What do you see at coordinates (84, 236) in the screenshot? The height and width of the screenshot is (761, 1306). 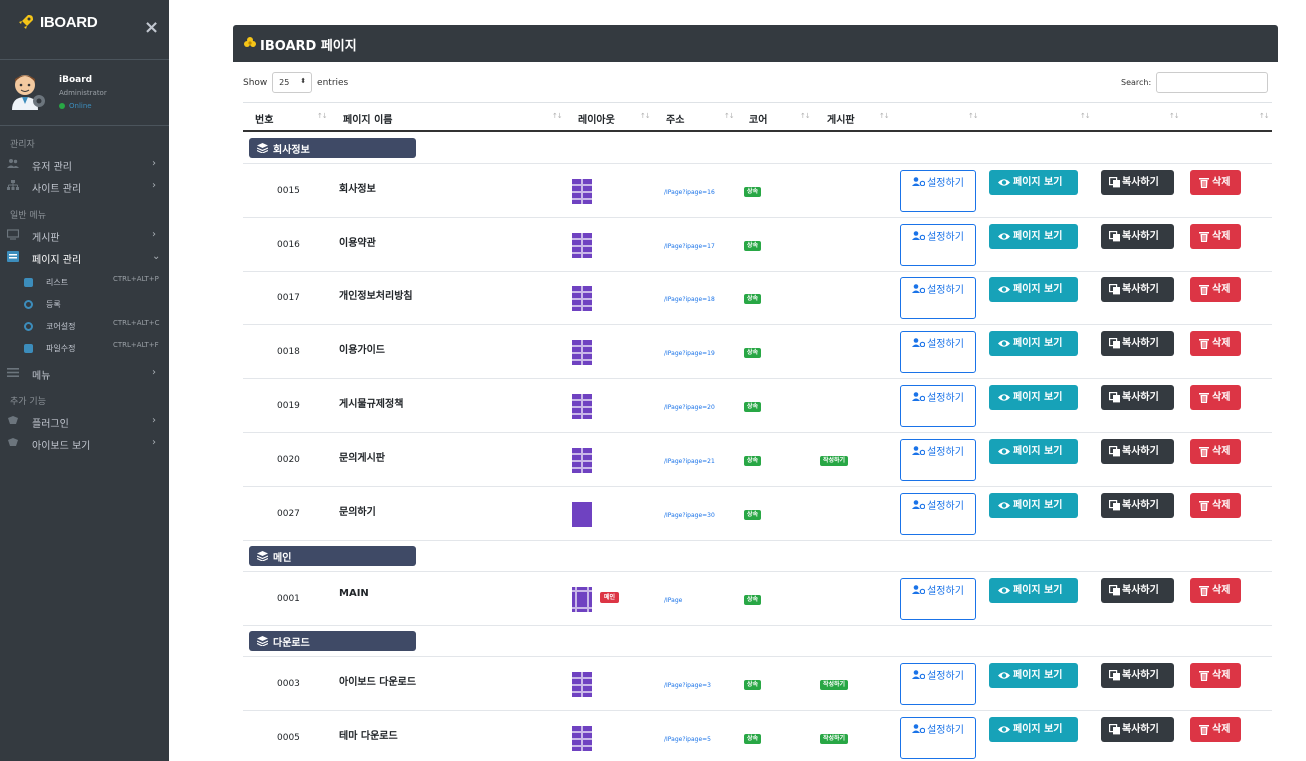 I see `sidebar-item-board: 게시판 ›` at bounding box center [84, 236].